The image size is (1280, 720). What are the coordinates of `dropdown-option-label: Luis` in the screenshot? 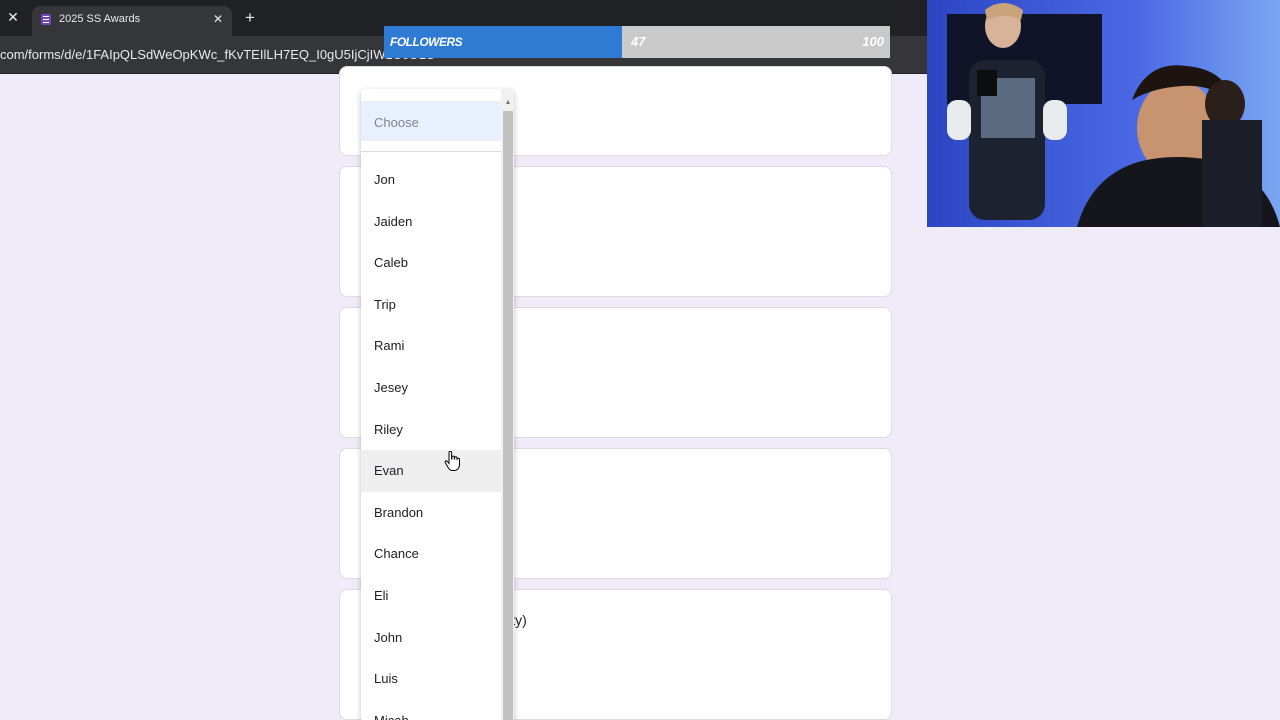 It's located at (386, 679).